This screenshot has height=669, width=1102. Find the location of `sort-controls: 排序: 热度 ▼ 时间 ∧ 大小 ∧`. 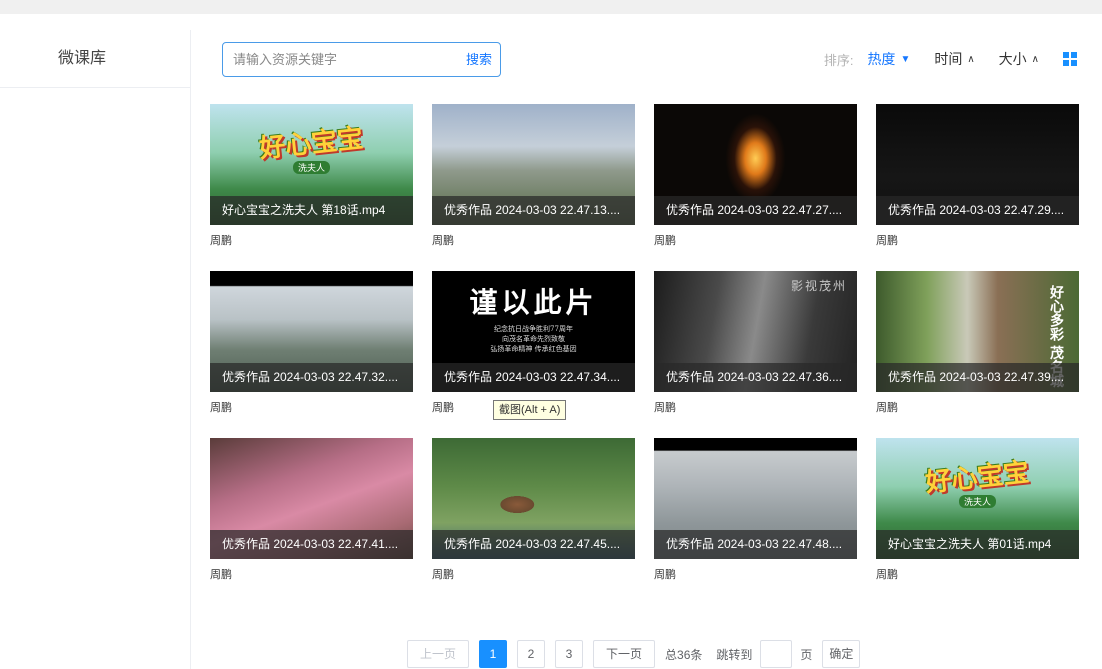

sort-controls: 排序: 热度 ▼ 时间 ∧ 大小 ∧ is located at coordinates (950, 59).